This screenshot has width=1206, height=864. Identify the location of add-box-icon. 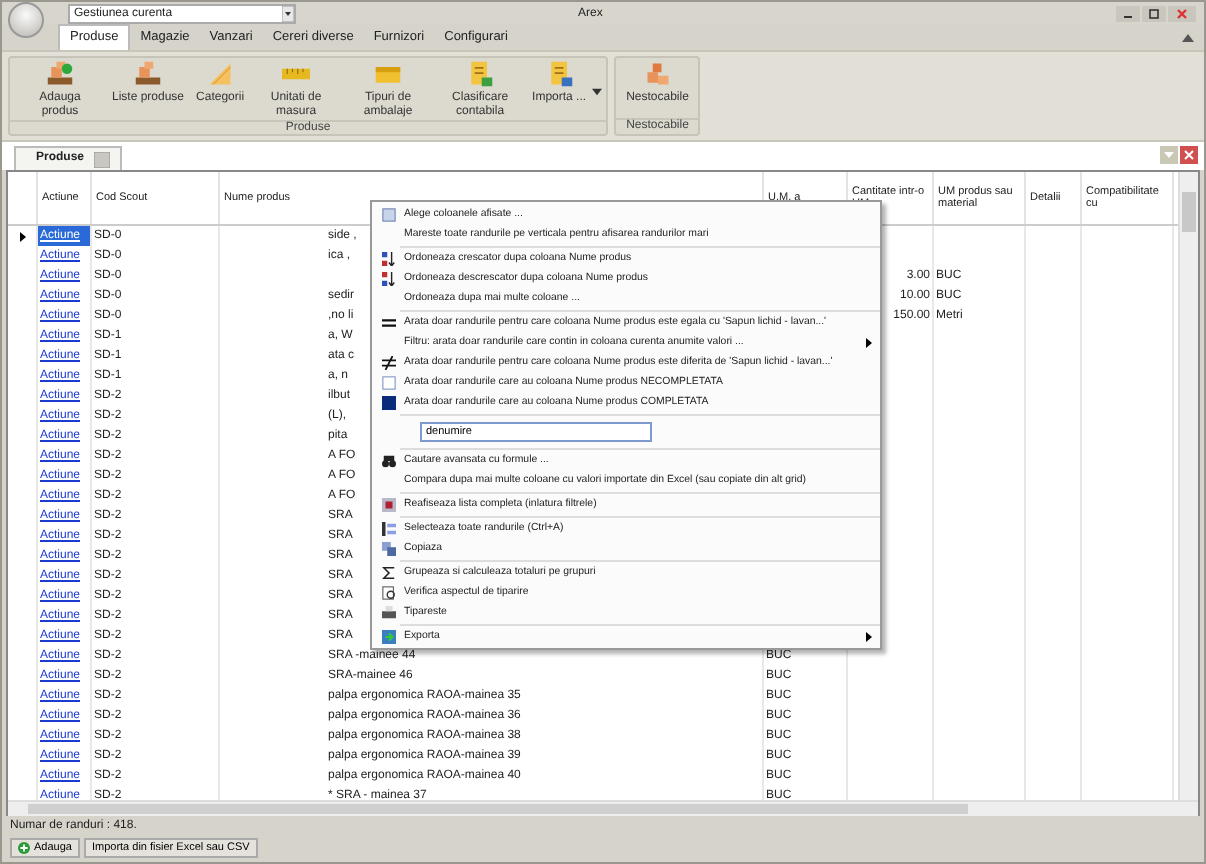
(60, 74).